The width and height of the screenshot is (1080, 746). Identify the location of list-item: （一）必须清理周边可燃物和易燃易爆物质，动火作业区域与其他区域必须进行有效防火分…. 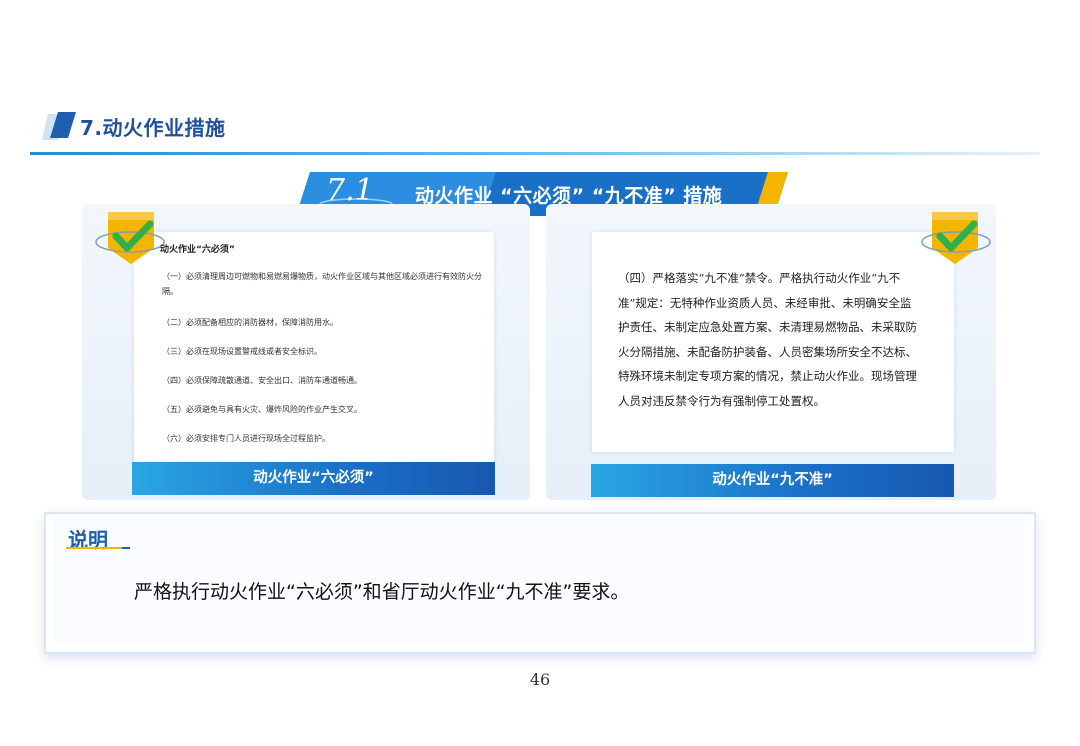
(322, 284).